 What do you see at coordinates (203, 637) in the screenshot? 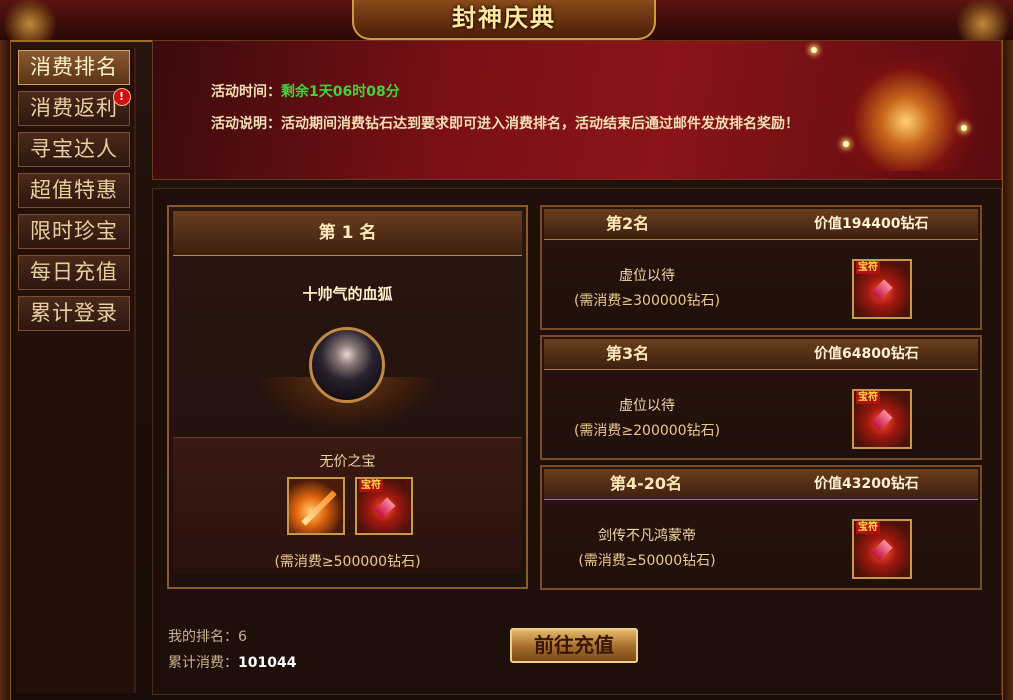
I see `my-rank-label: 我的排名：` at bounding box center [203, 637].